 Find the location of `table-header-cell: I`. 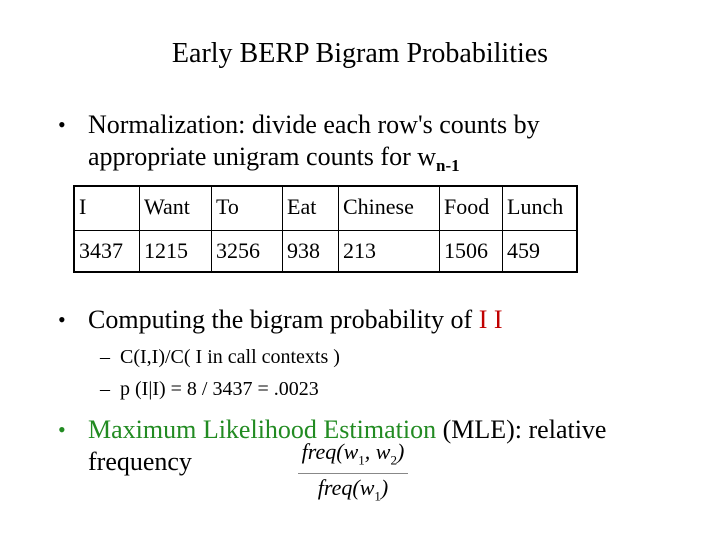

table-header-cell: I is located at coordinates (106, 208).